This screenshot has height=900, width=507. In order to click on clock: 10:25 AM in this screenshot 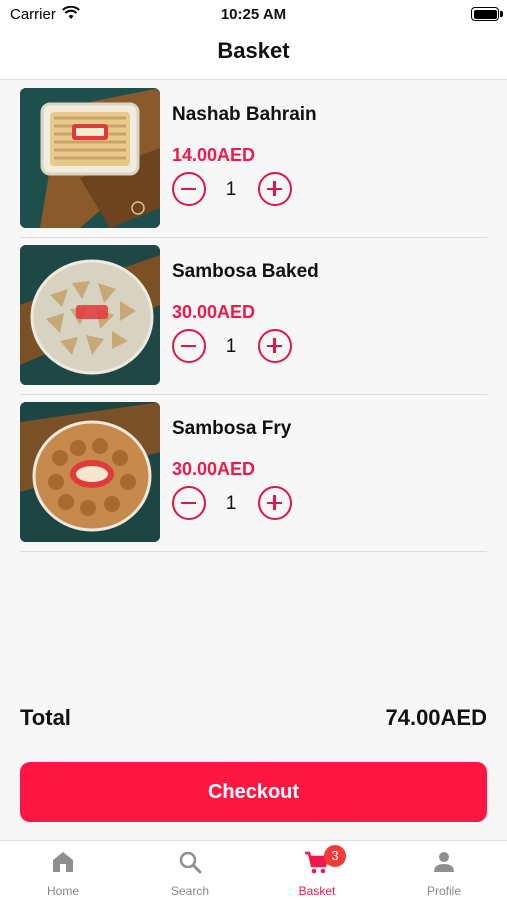, I will do `click(253, 14)`.